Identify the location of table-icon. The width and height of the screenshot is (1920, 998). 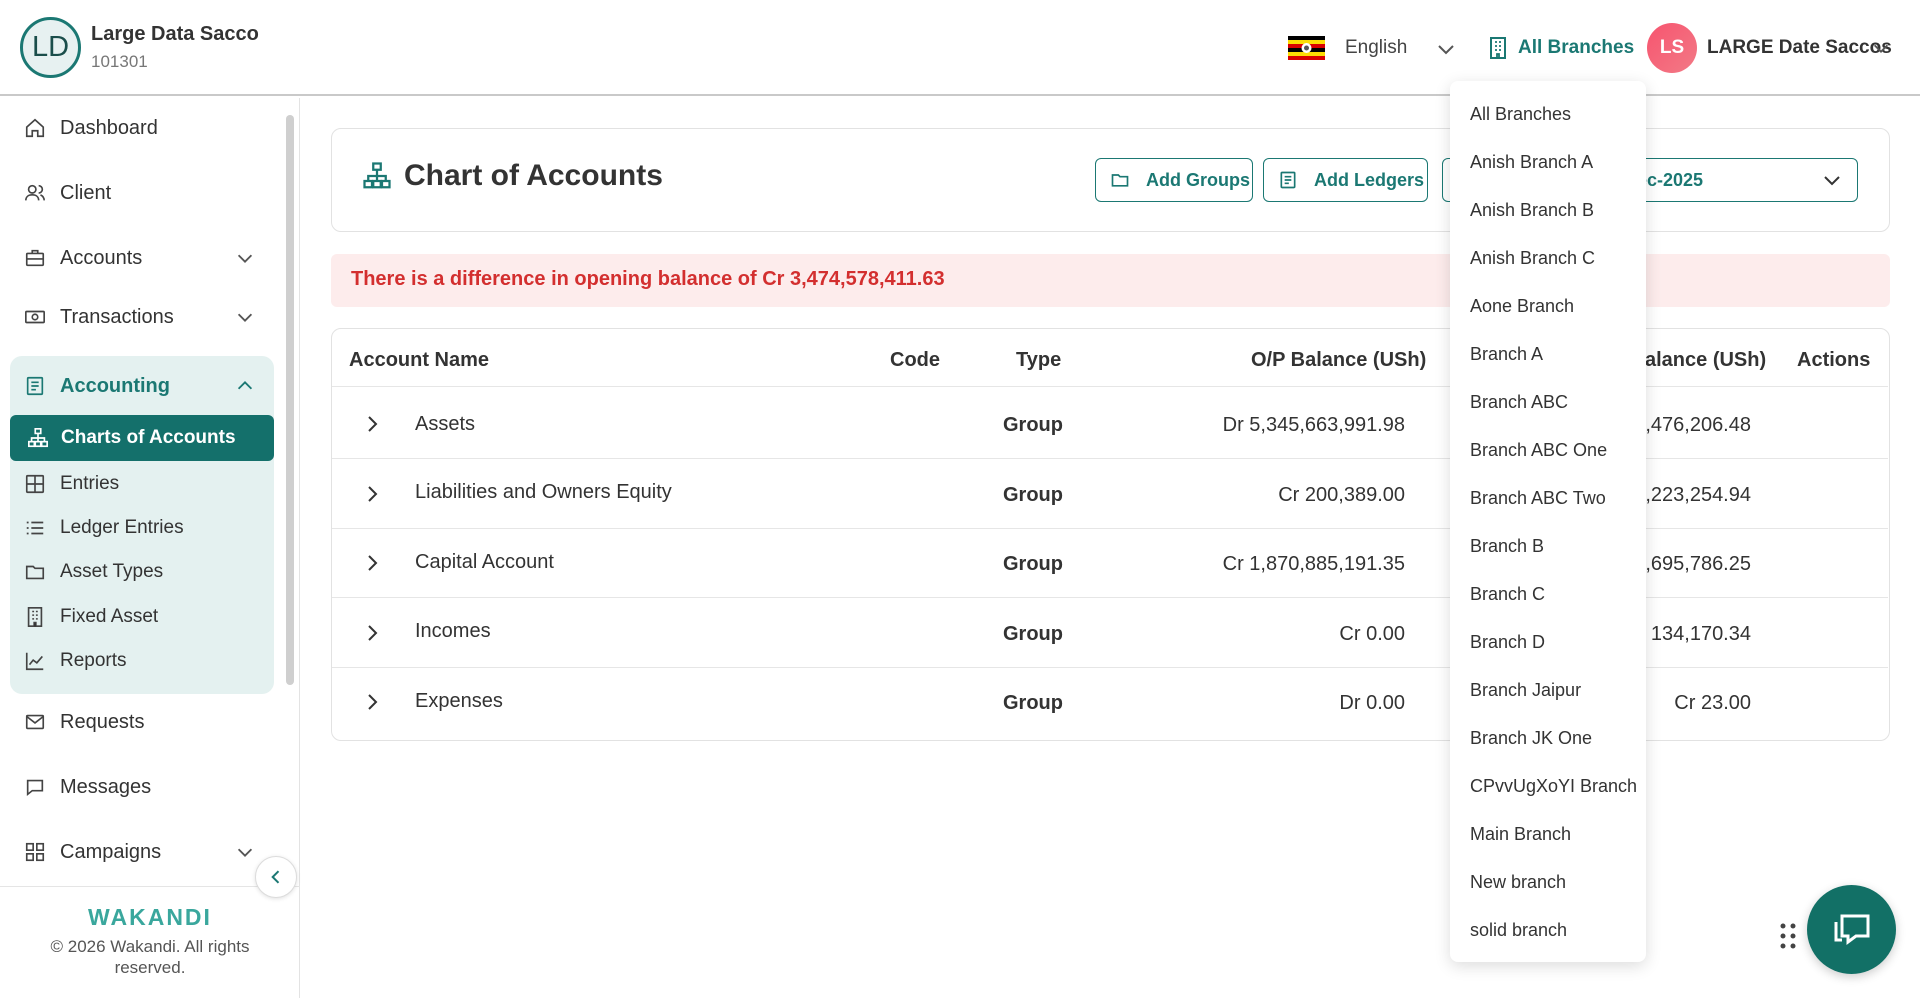
(35, 484).